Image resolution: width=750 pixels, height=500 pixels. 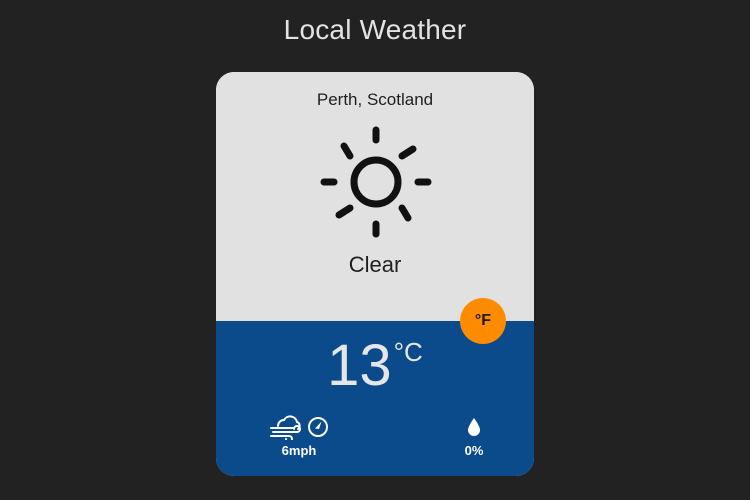 I want to click on precipitation-stat: 0%, so click(x=474, y=435).